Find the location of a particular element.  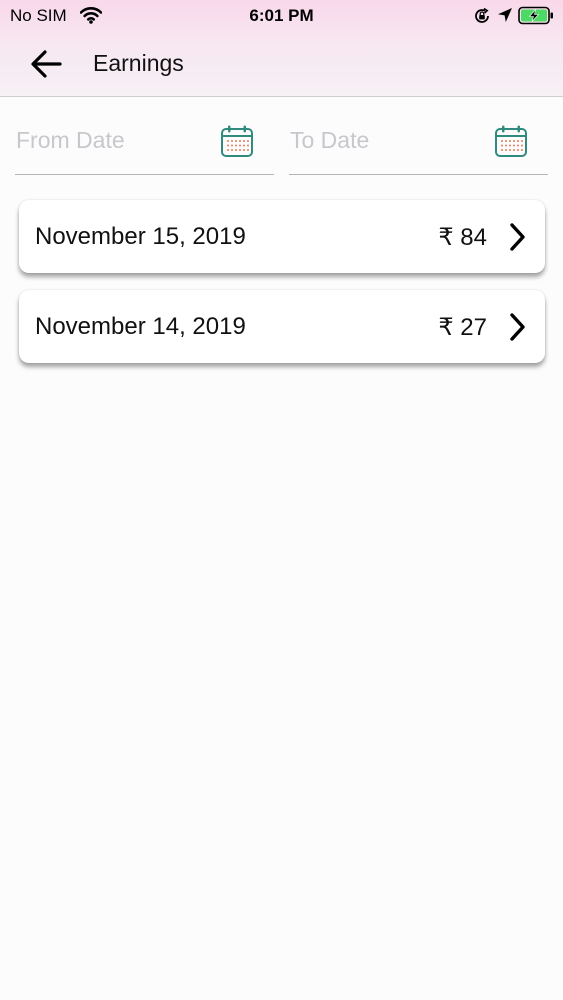

arrow-left-icon is located at coordinates (46, 64).